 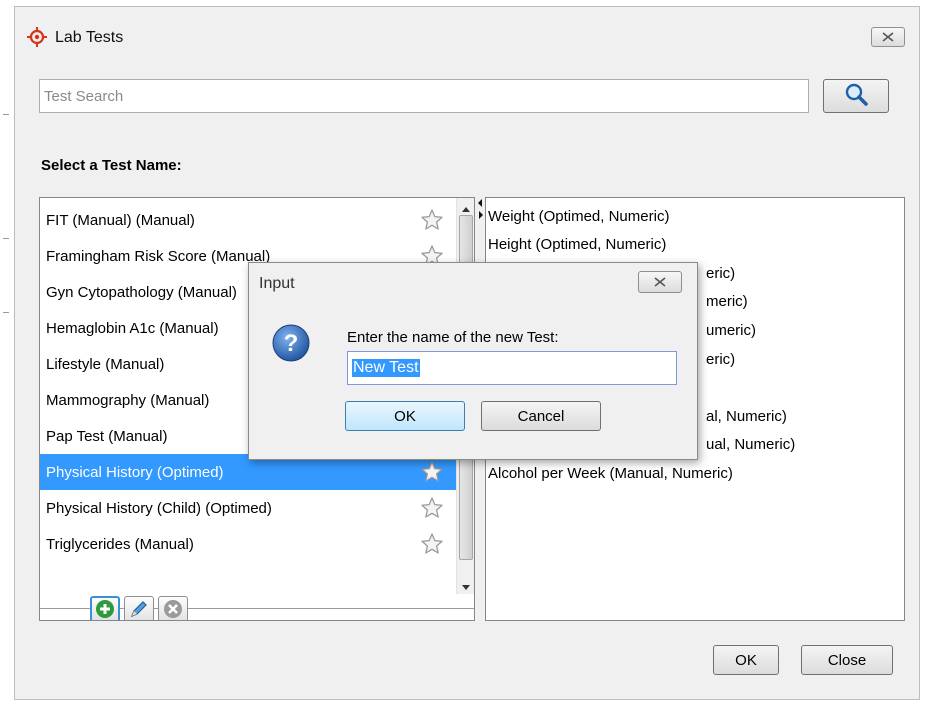 I want to click on field-list-item: Height (Optimed, Numeric), so click(x=577, y=245).